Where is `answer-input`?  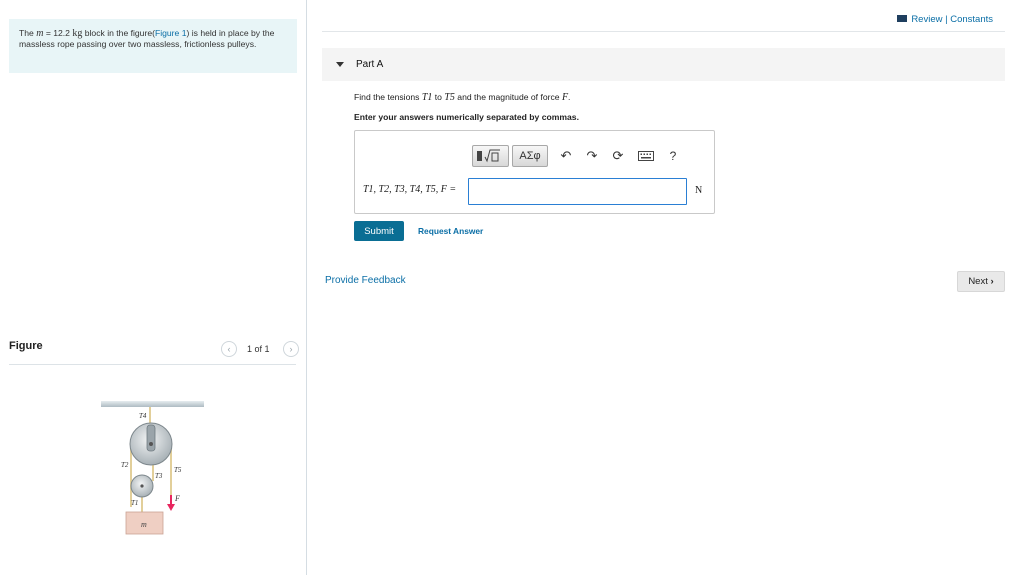 answer-input is located at coordinates (577, 191).